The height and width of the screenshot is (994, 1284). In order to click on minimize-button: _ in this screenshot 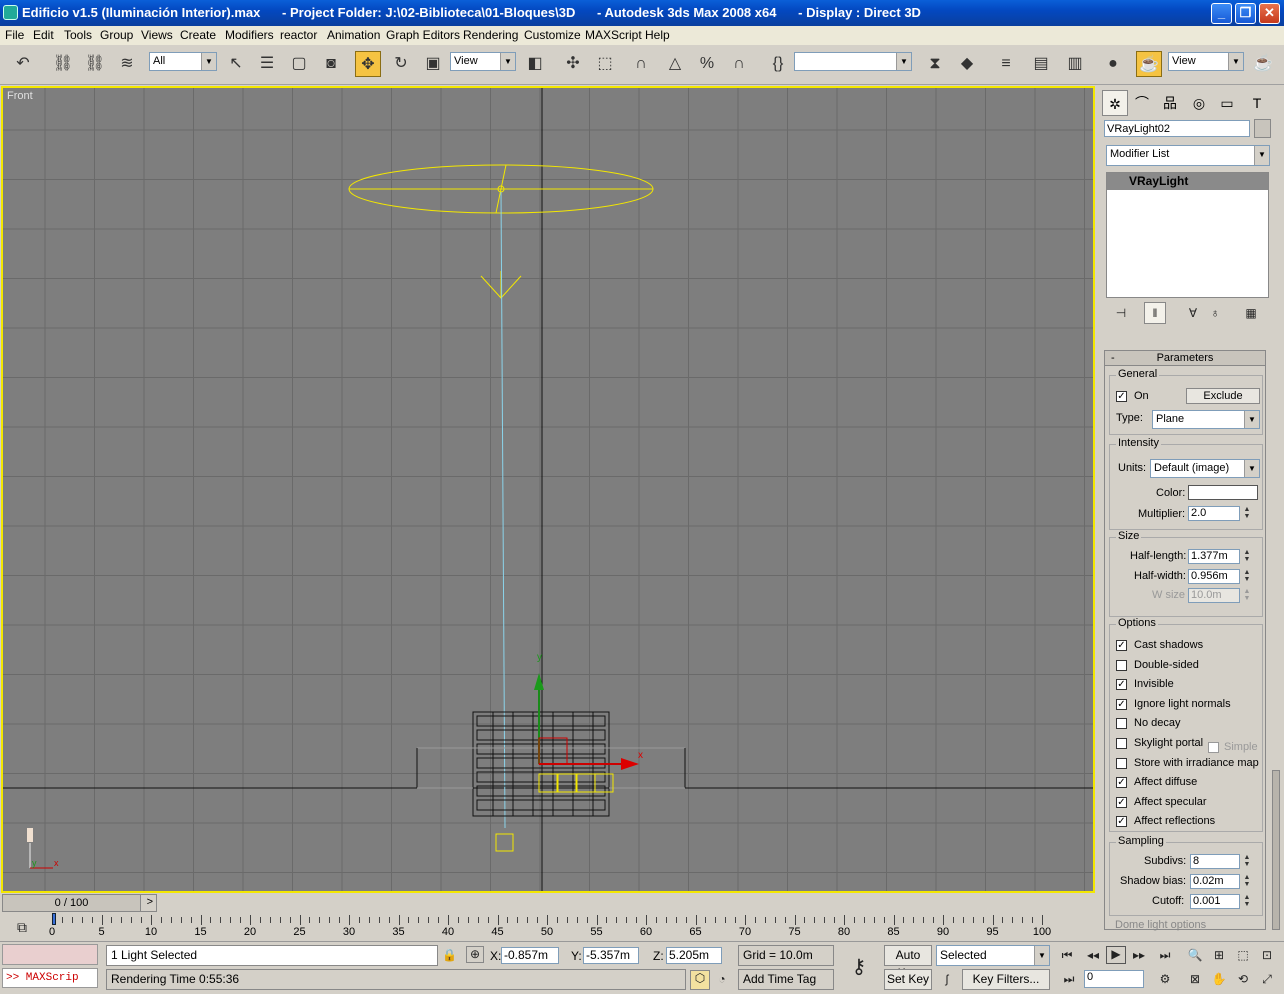, I will do `click(1221, 13)`.